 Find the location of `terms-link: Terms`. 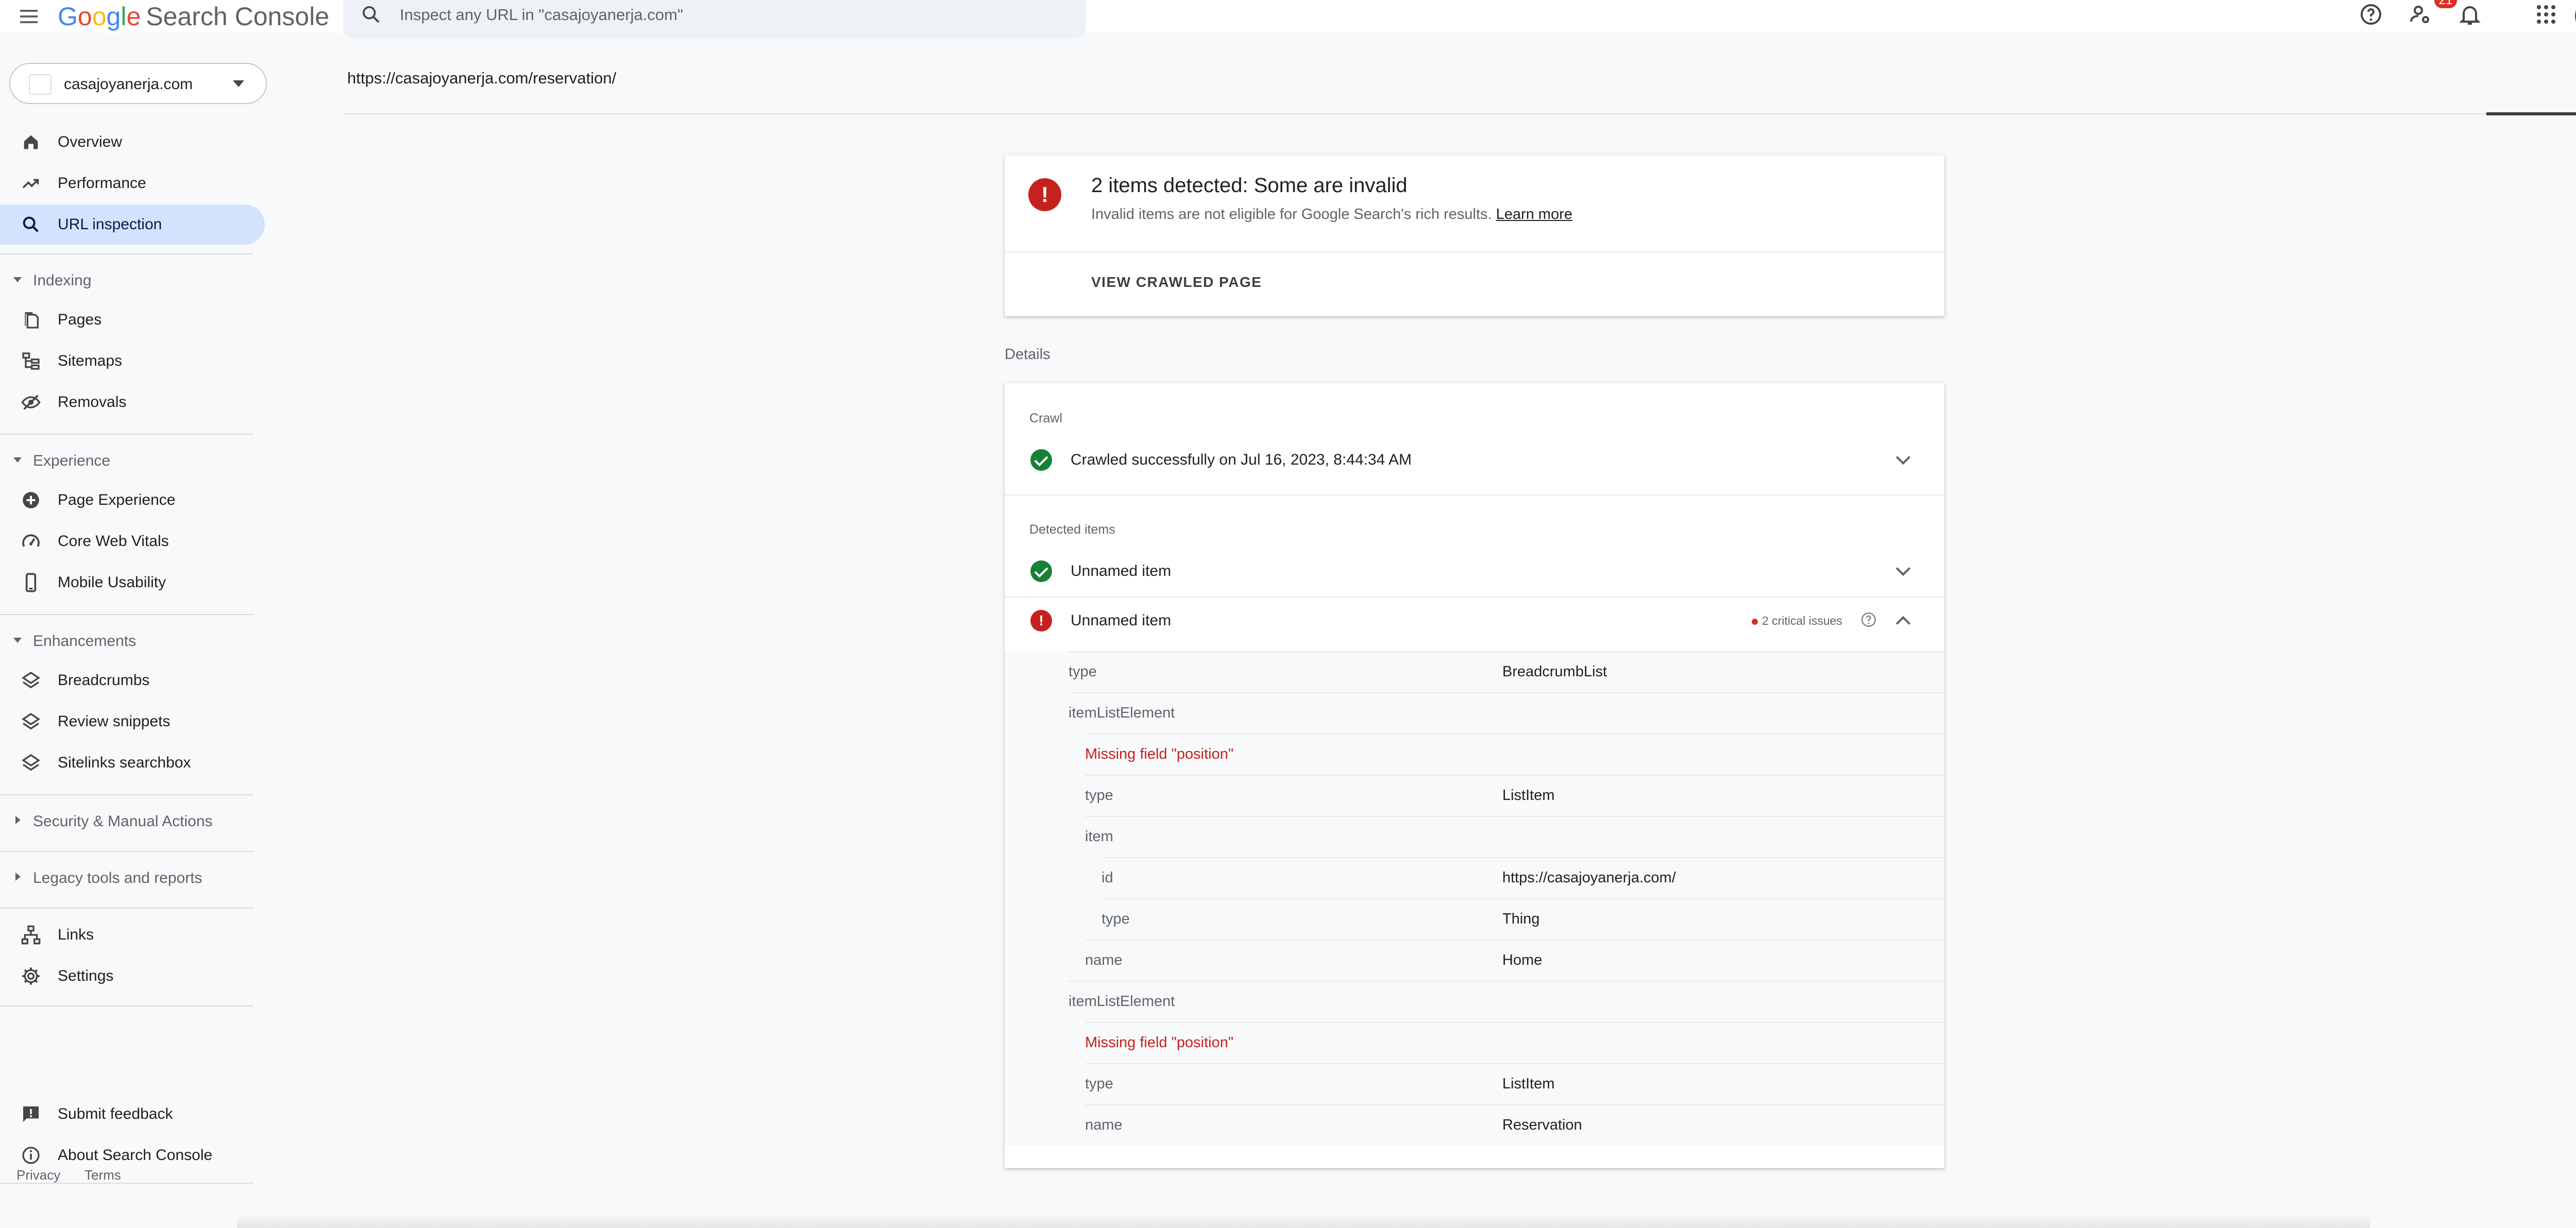

terms-link: Terms is located at coordinates (102, 1175).